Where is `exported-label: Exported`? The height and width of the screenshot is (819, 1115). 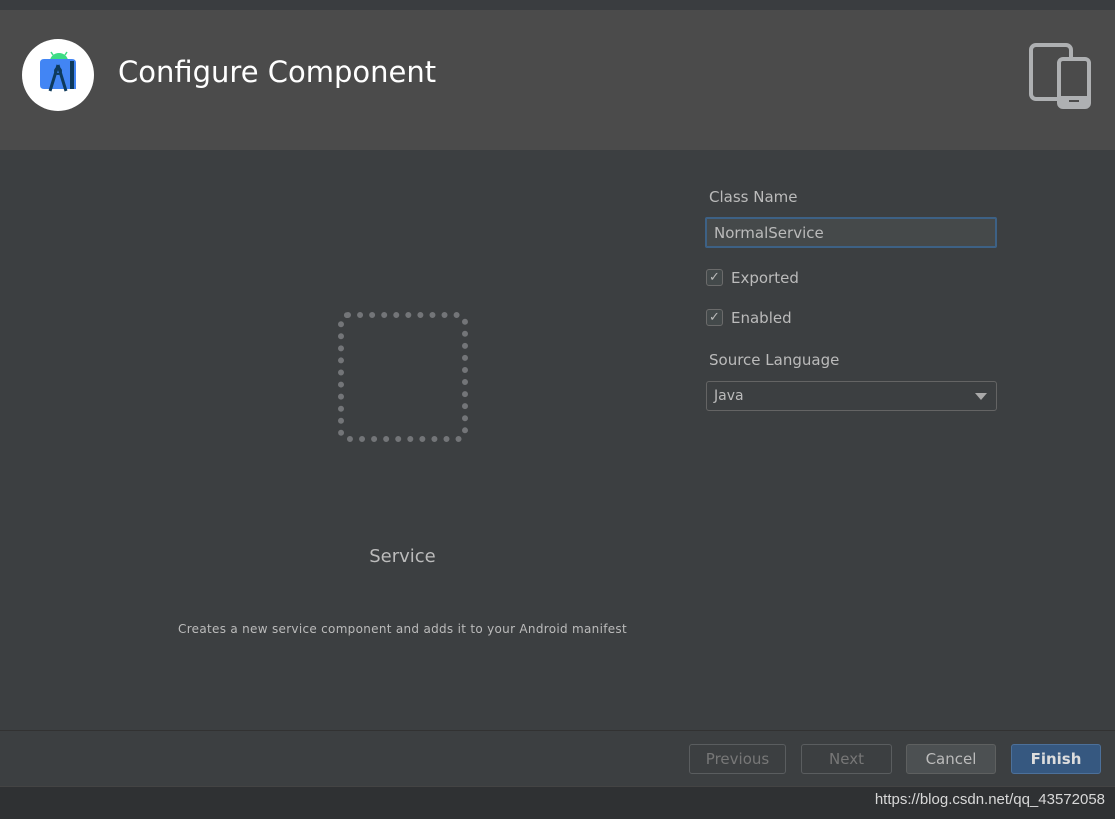 exported-label: Exported is located at coordinates (765, 278).